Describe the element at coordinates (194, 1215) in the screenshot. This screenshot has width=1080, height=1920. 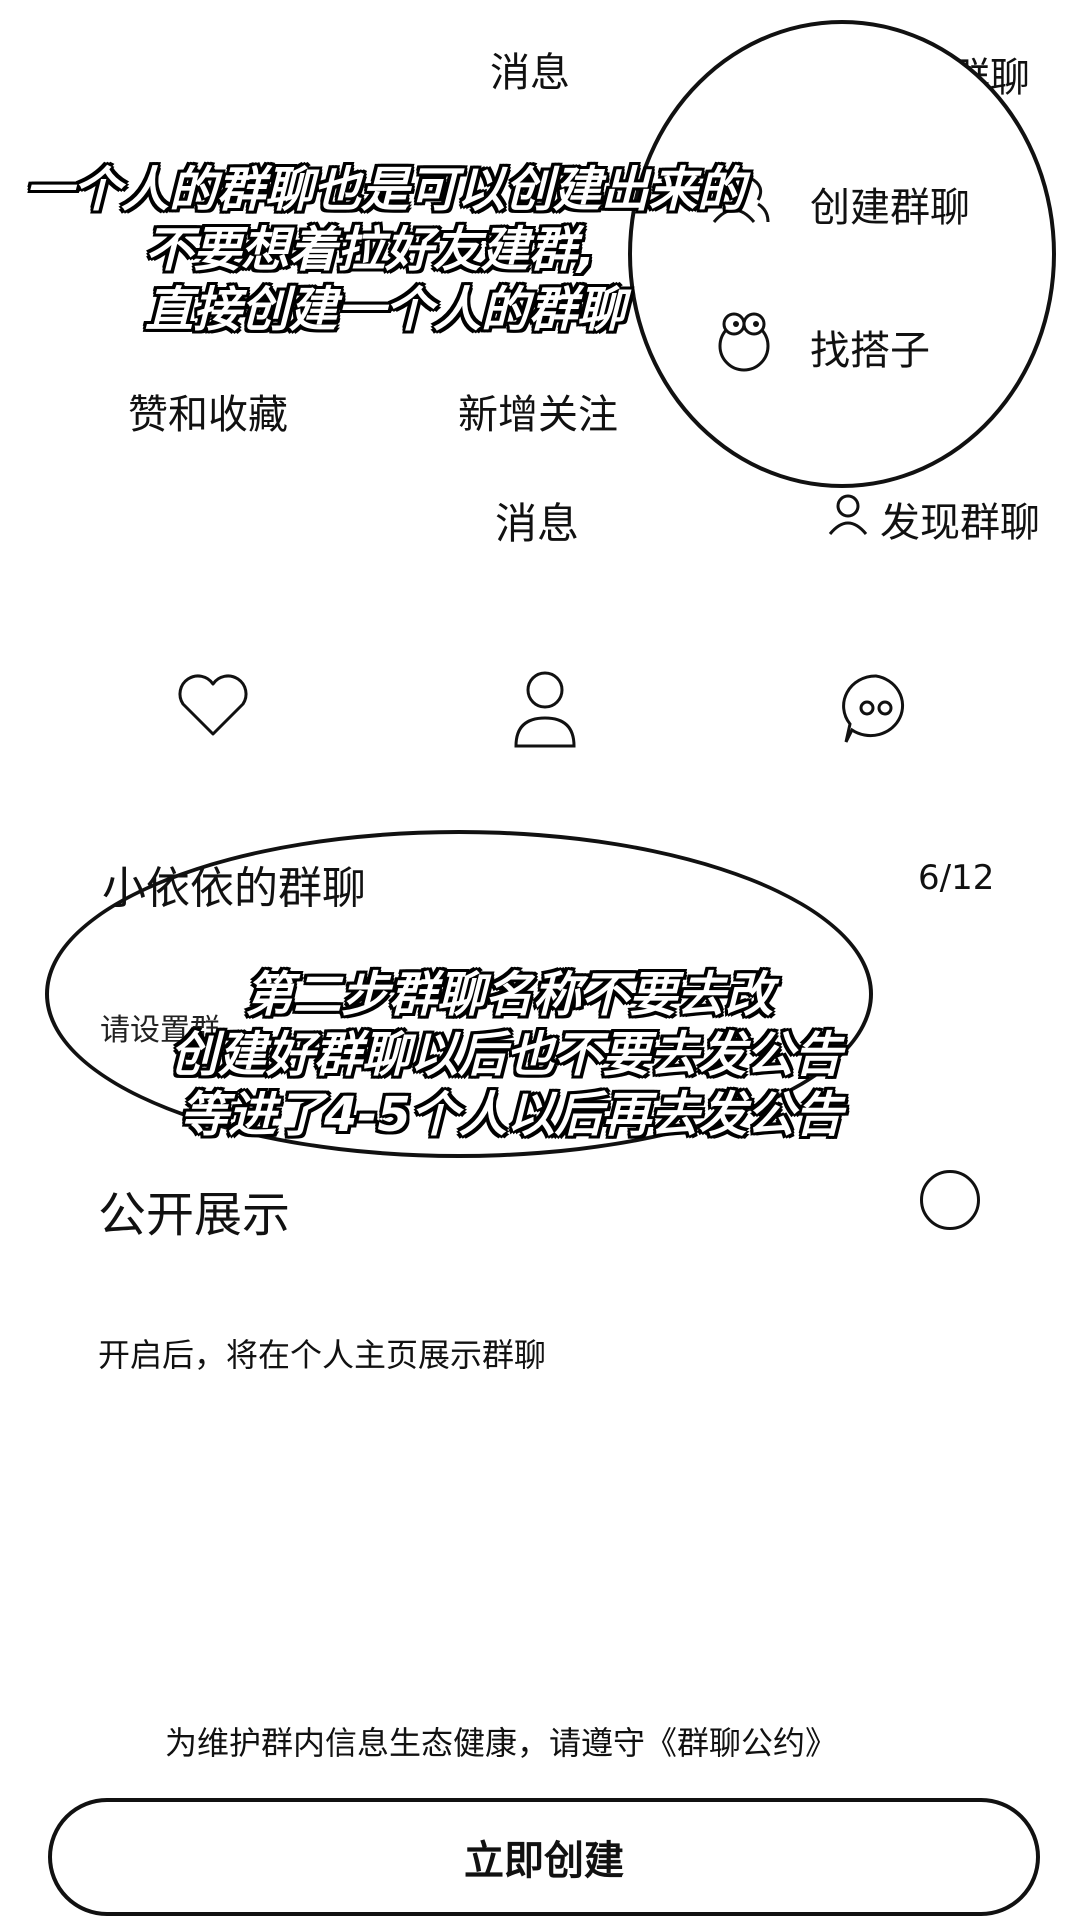
I see `public-display-label: 公开展示` at that location.